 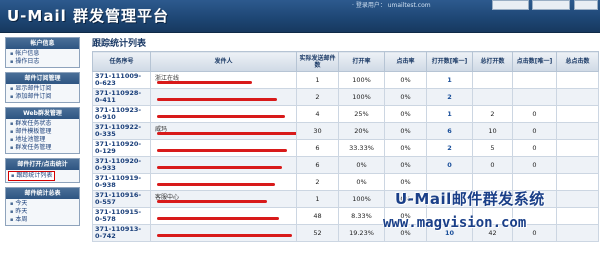 What do you see at coordinates (492, 148) in the screenshot?
I see `opens-total: 5` at bounding box center [492, 148].